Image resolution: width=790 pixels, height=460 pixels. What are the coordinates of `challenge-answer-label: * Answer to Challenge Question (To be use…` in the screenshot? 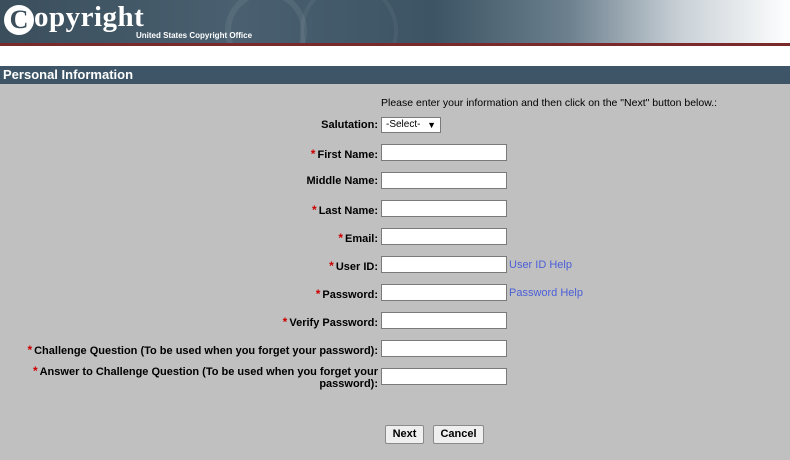 It's located at (205, 377).